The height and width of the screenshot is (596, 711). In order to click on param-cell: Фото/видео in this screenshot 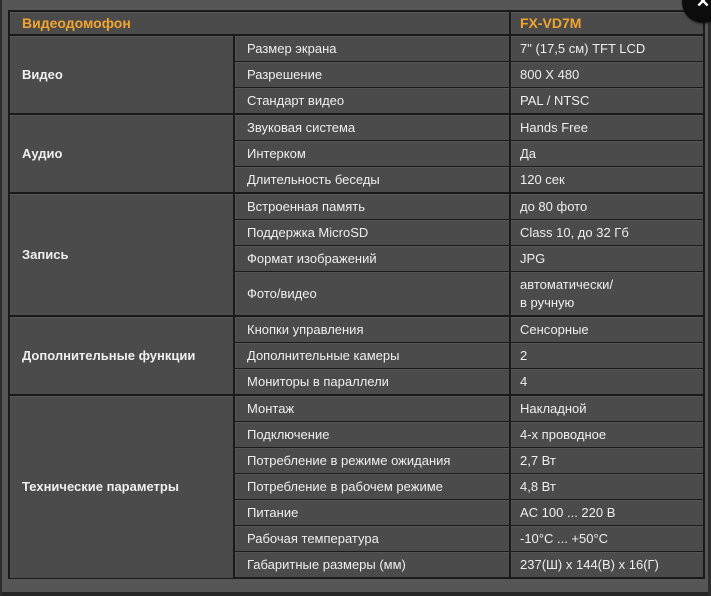, I will do `click(372, 294)`.